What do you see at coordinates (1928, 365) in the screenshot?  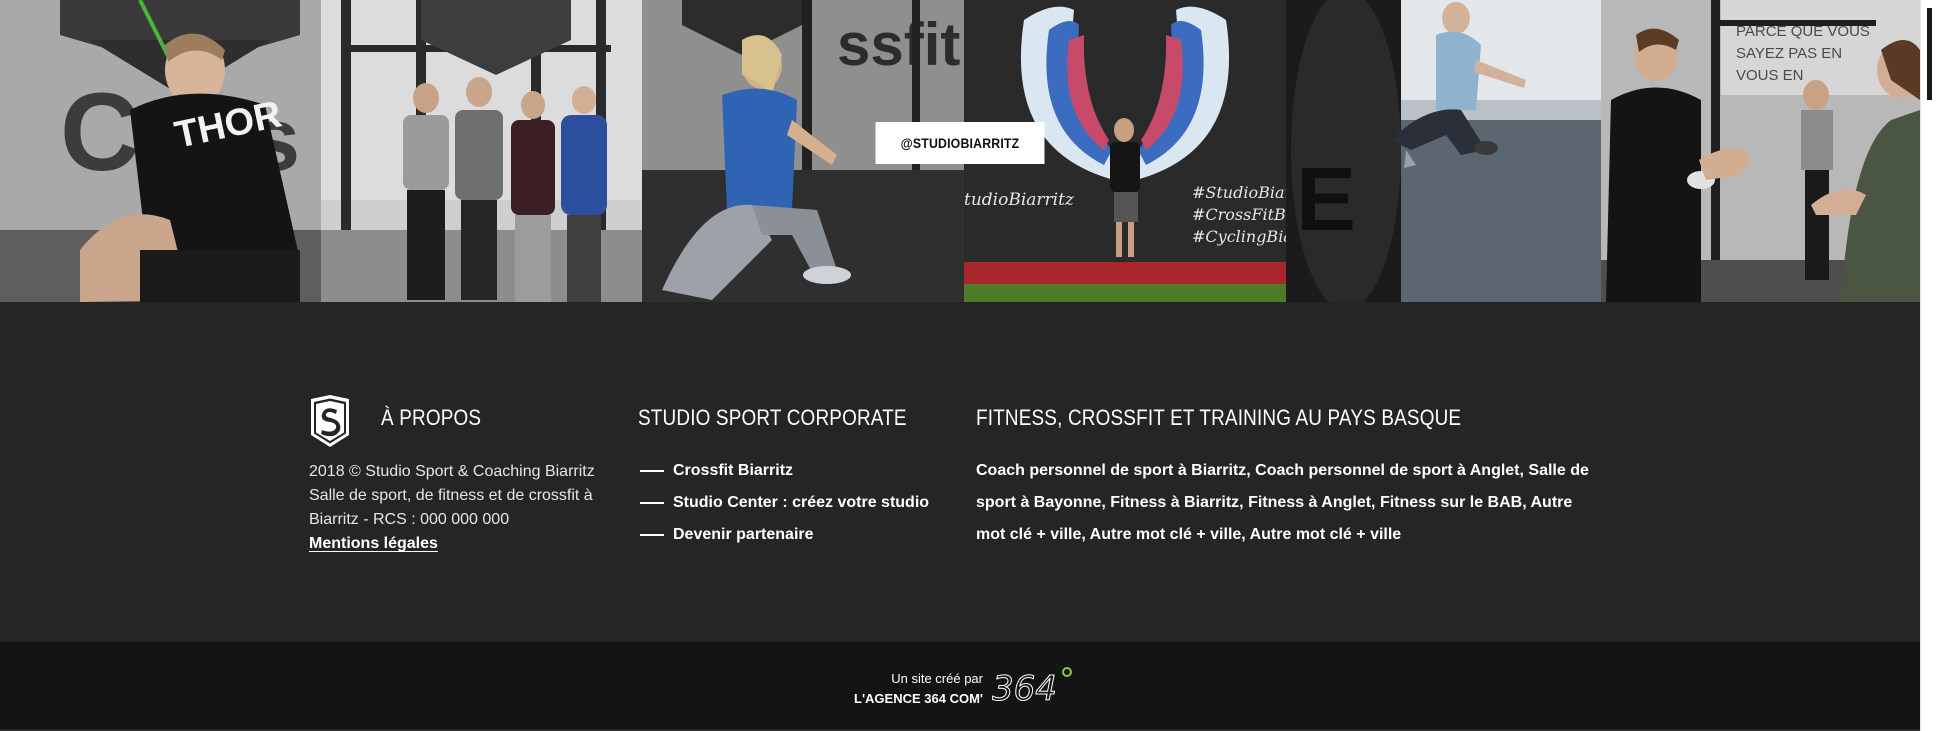 I see `scrollbar` at bounding box center [1928, 365].